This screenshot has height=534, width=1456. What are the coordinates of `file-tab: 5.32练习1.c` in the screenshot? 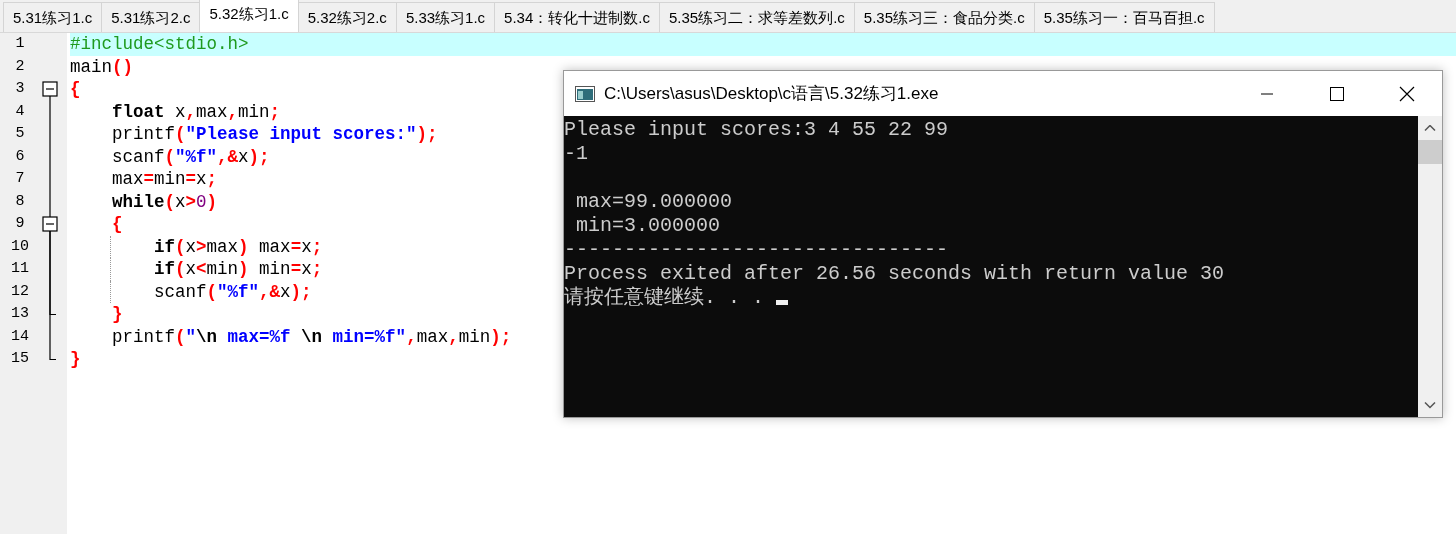 It's located at (249, 16).